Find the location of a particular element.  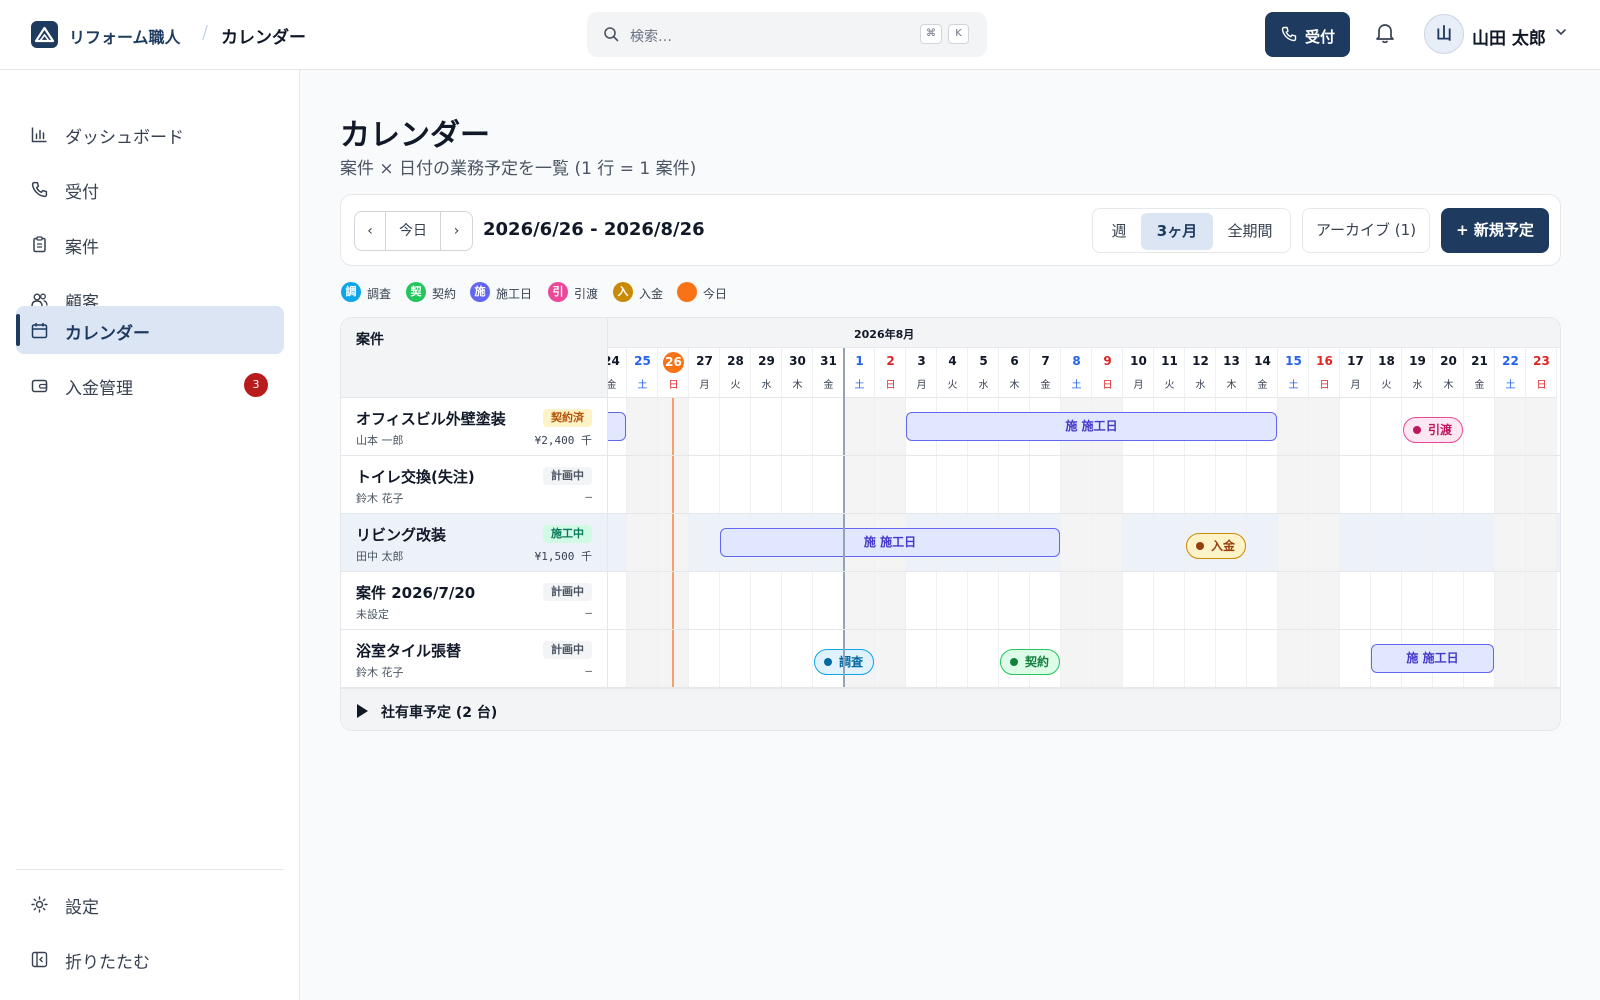

sidebar-item-calendar: カレンダー is located at coordinates (150, 330).